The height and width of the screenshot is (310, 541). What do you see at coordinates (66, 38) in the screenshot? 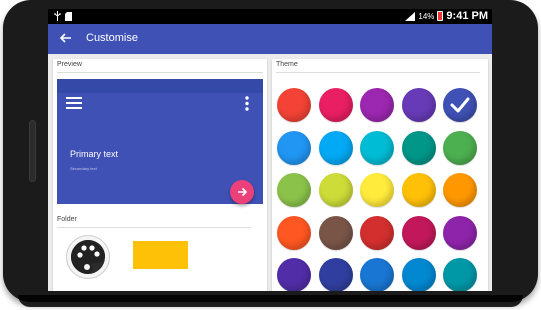
I see `arrow-back-icon` at bounding box center [66, 38].